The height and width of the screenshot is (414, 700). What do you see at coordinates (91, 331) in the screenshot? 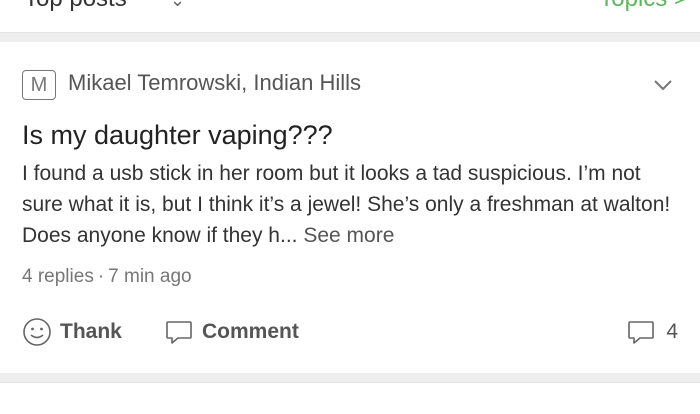
I see `thank-label: Thank` at bounding box center [91, 331].